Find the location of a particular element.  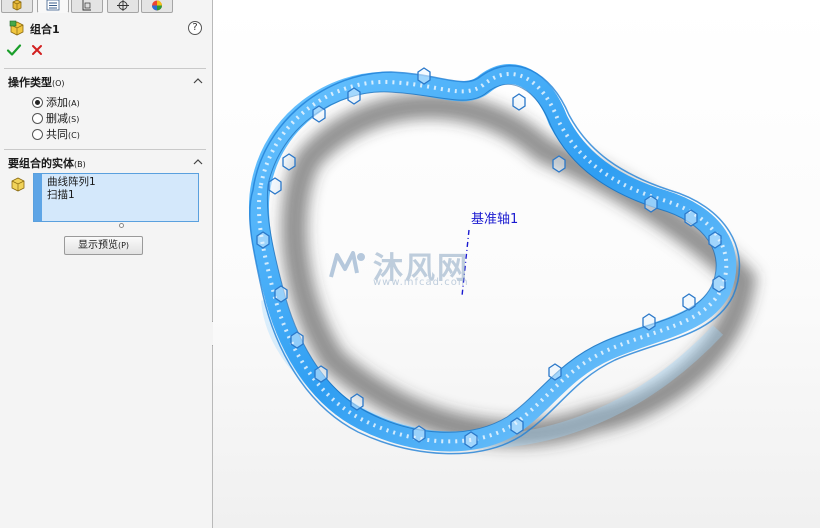

collapse-operation-button is located at coordinates (198, 81).